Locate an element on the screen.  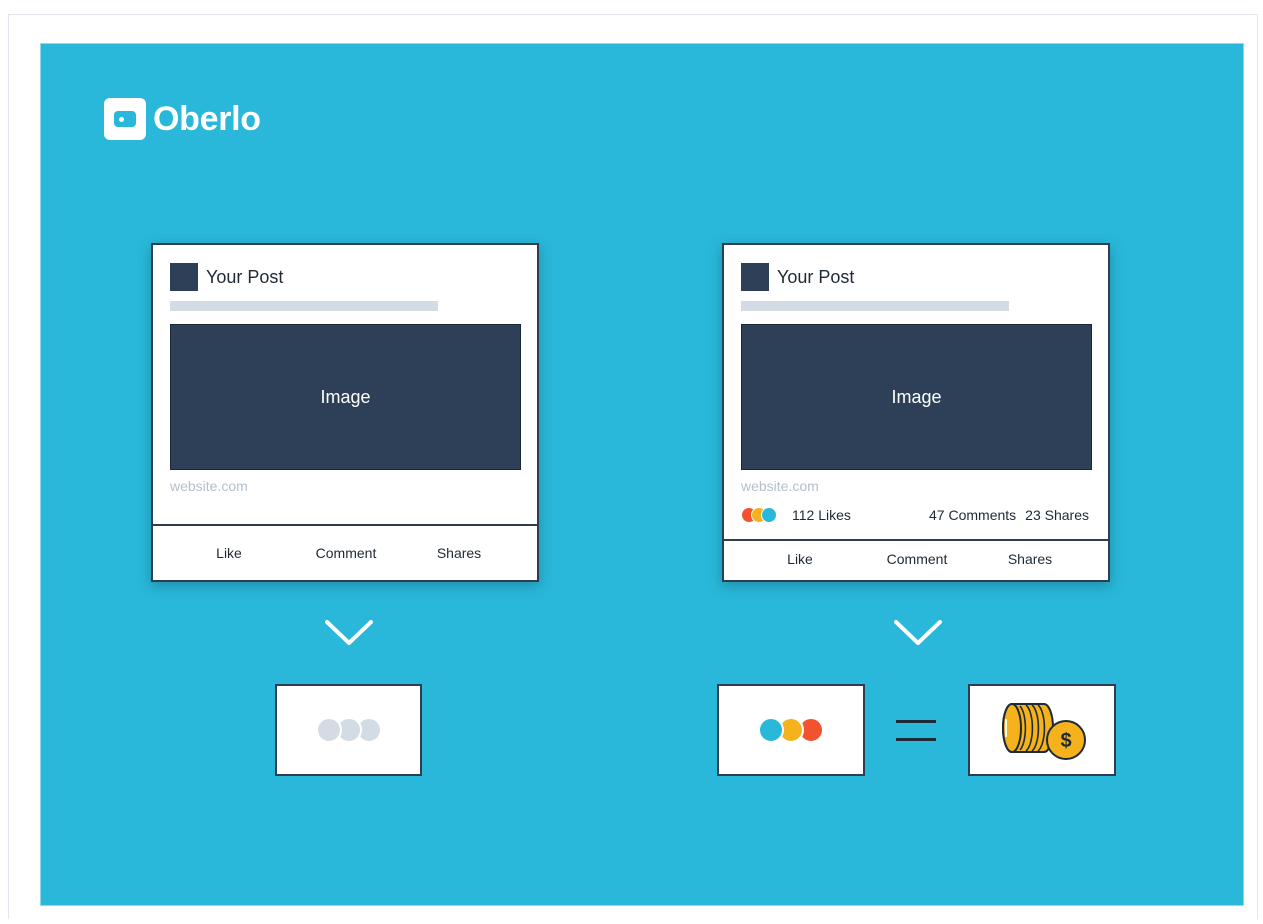
engagement-stats: 112 Likes 47 Comments 23 Shares is located at coordinates (915, 515).